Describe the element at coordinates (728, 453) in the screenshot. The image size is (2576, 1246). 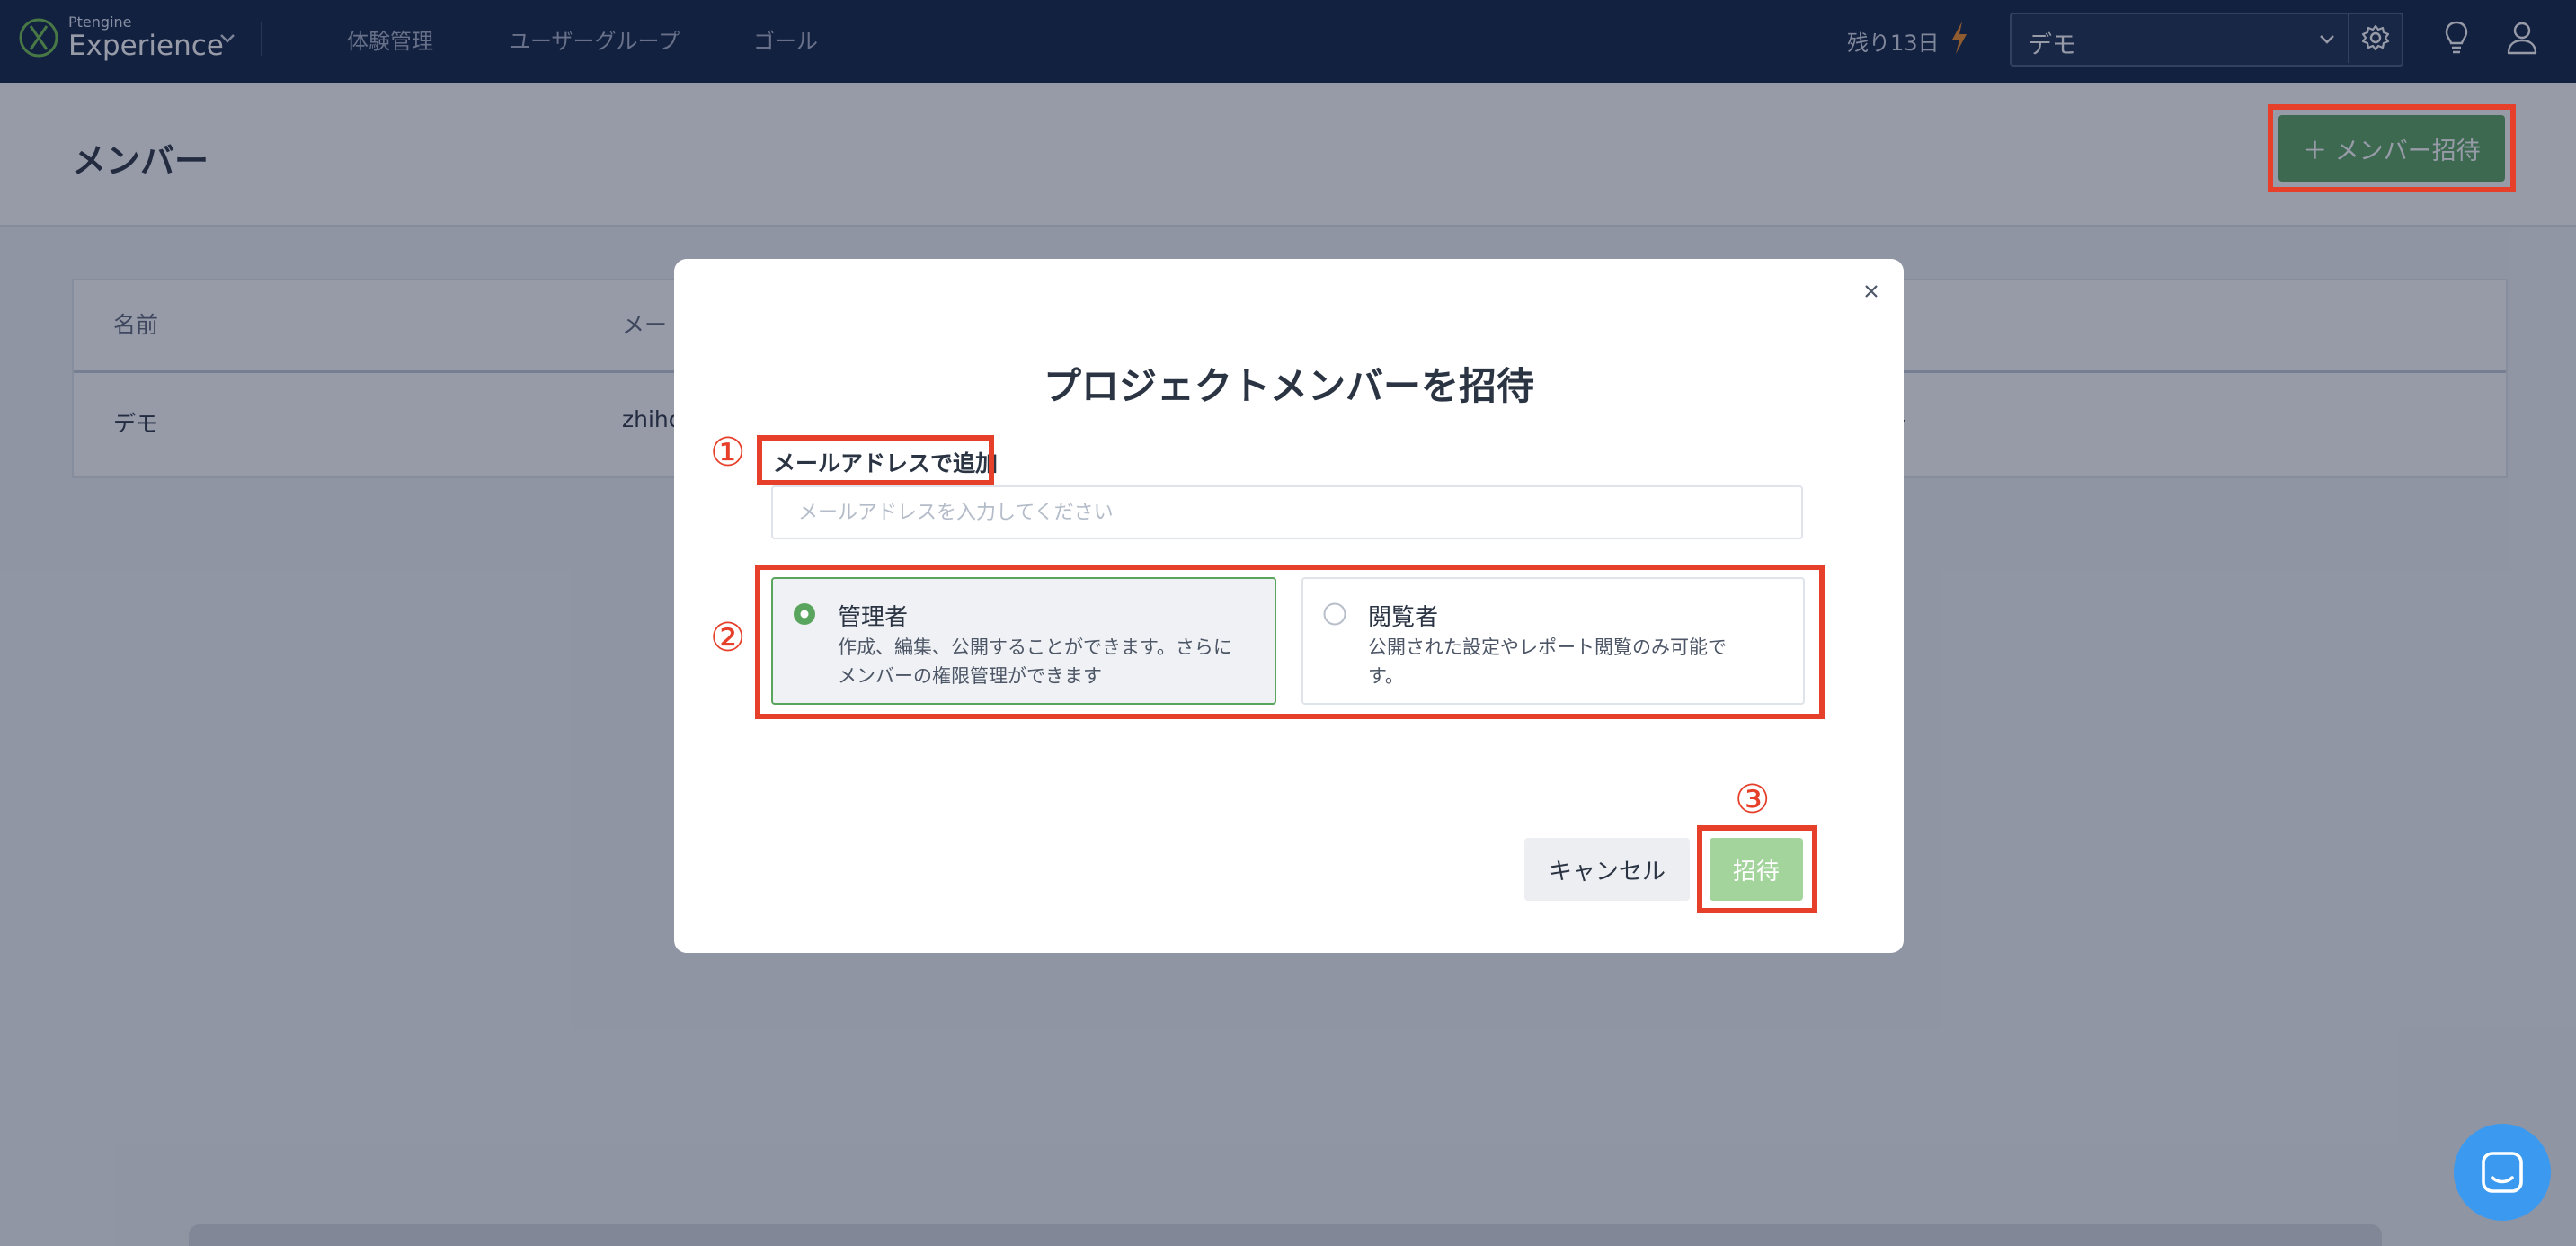
I see `annotation-number-1: ①` at that location.